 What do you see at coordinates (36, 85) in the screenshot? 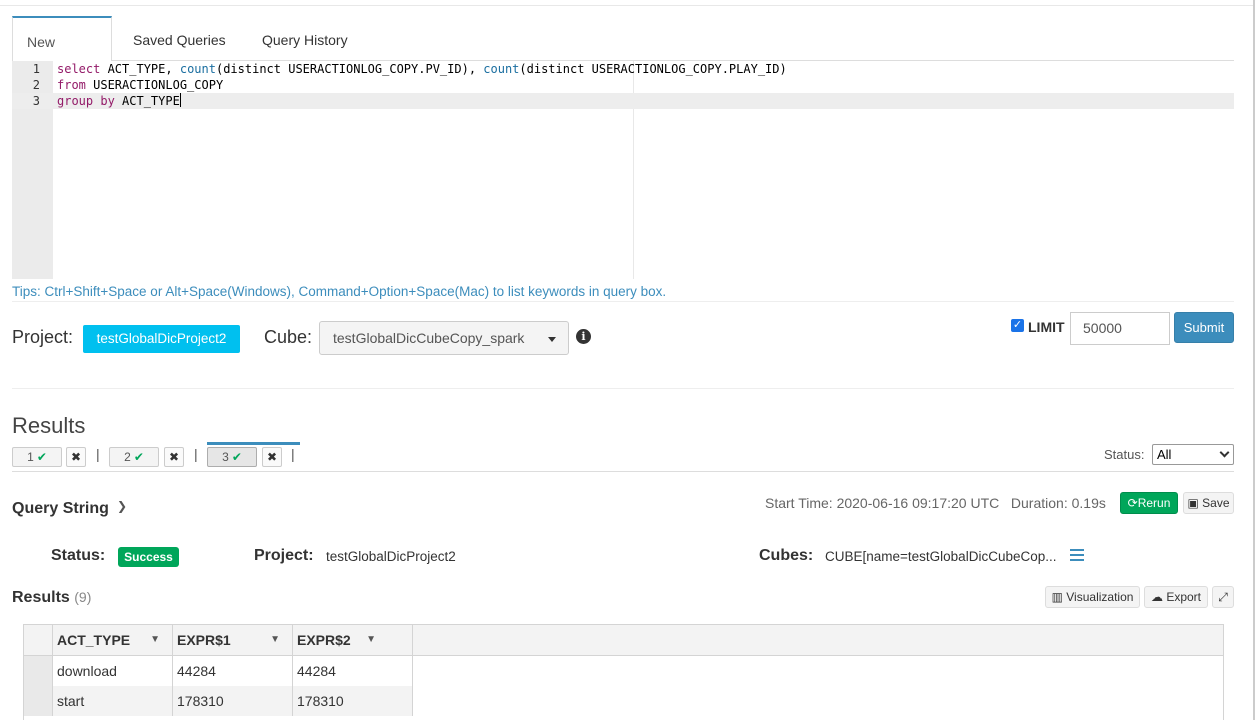
I see `line-number: 2` at bounding box center [36, 85].